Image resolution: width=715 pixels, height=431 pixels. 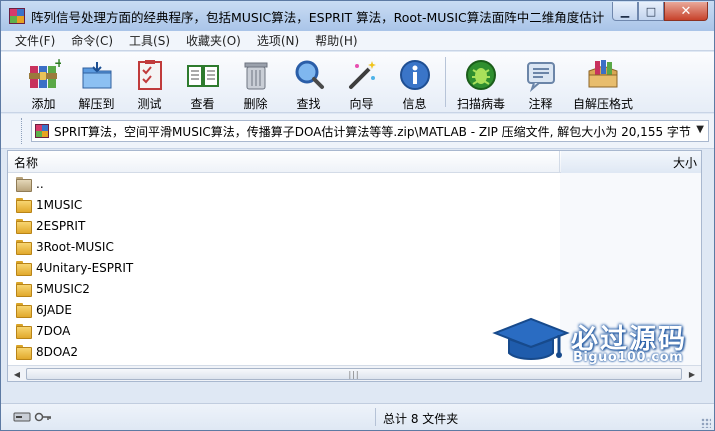 What do you see at coordinates (284, 288) in the screenshot?
I see `list-item: 5MUSIC2` at bounding box center [284, 288].